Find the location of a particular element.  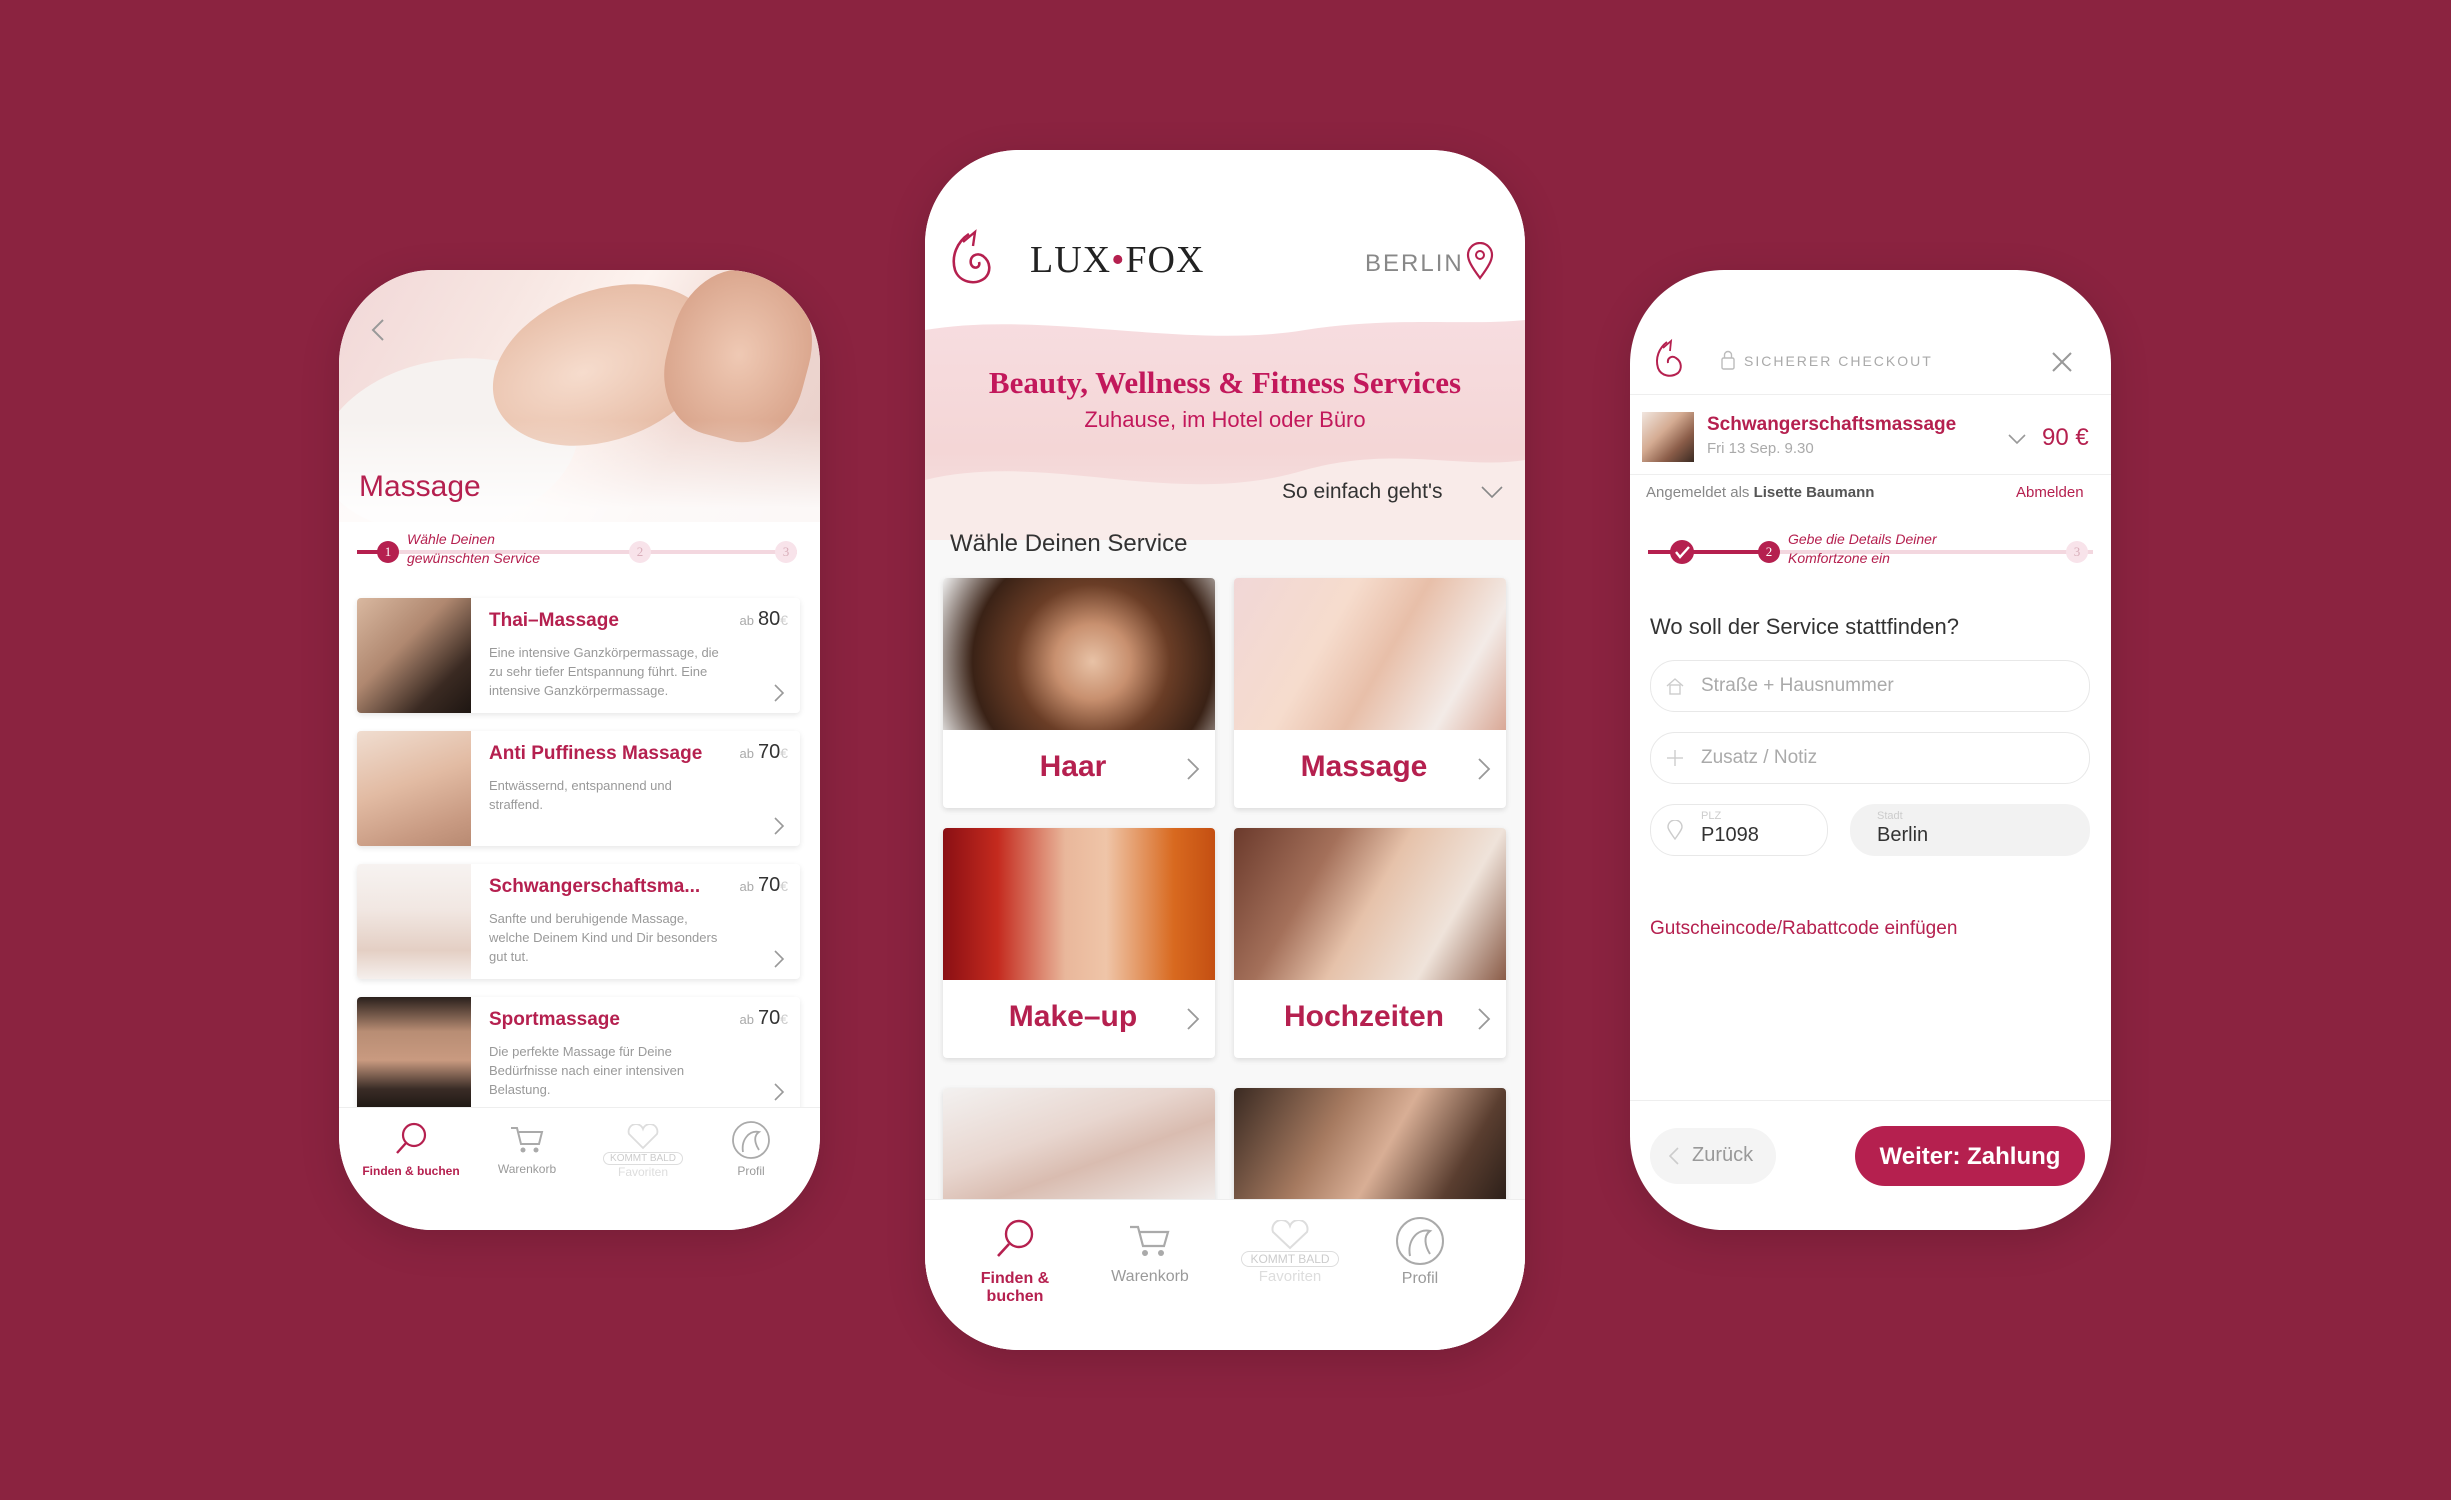

category-tile-barber is located at coordinates (1370, 1147).